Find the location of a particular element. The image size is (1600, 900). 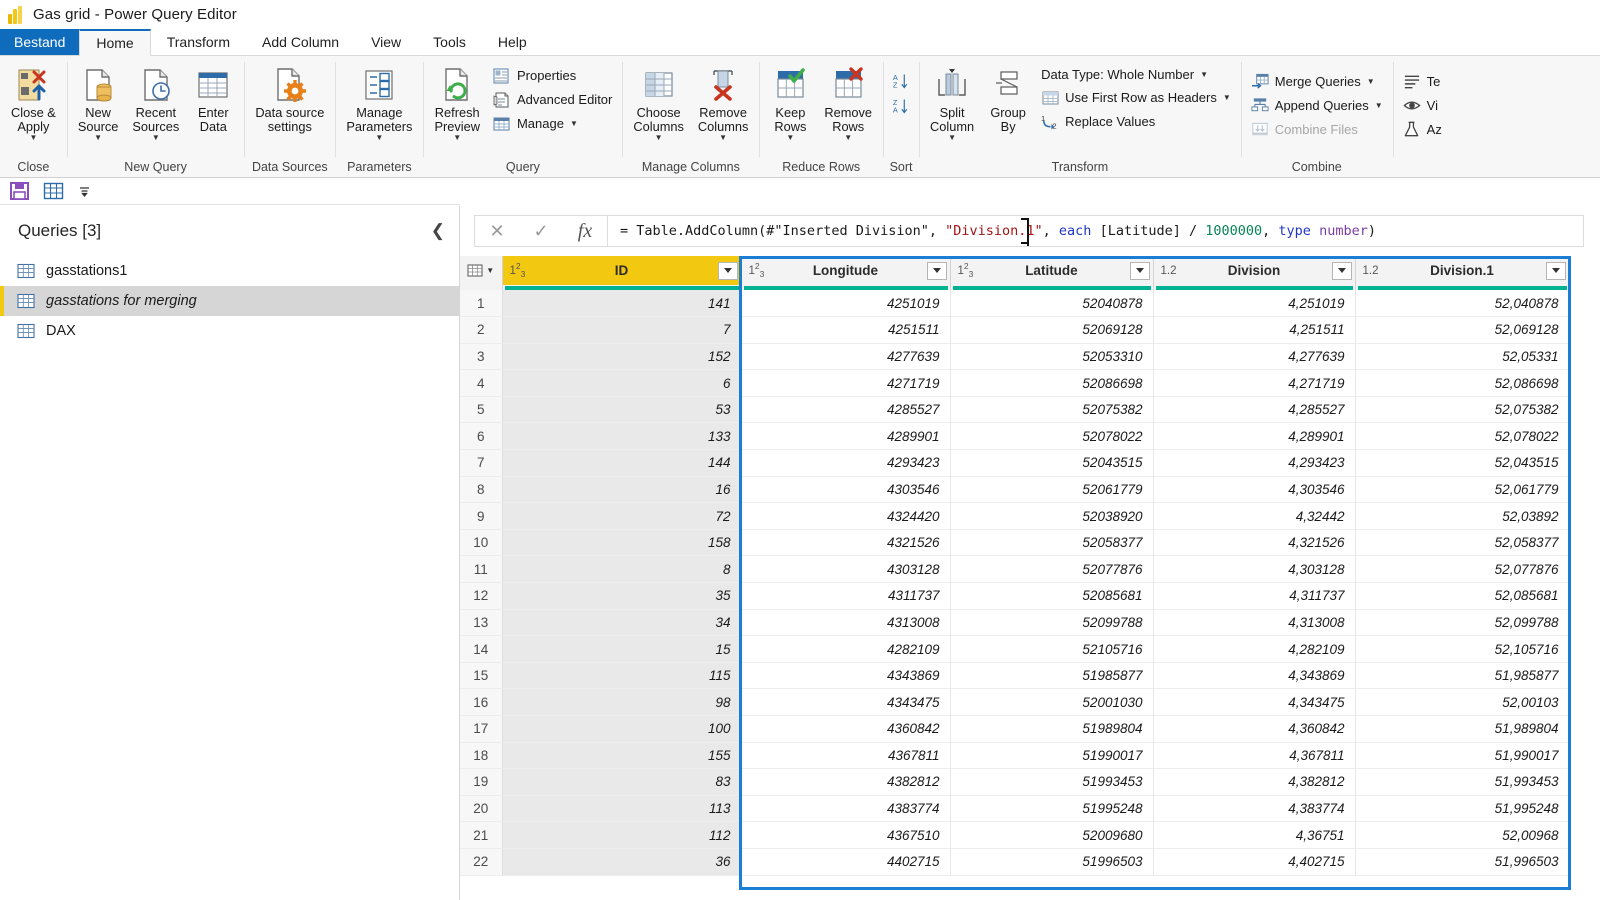

cell-division: 4,289901 is located at coordinates (1254, 436).